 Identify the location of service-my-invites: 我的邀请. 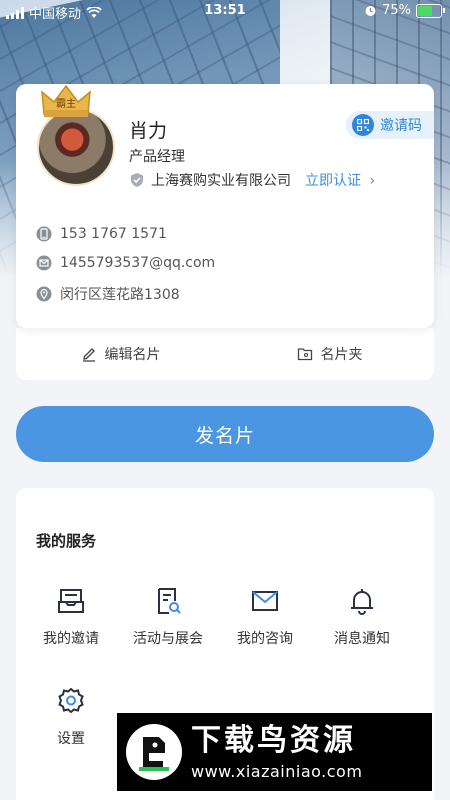
(71, 617).